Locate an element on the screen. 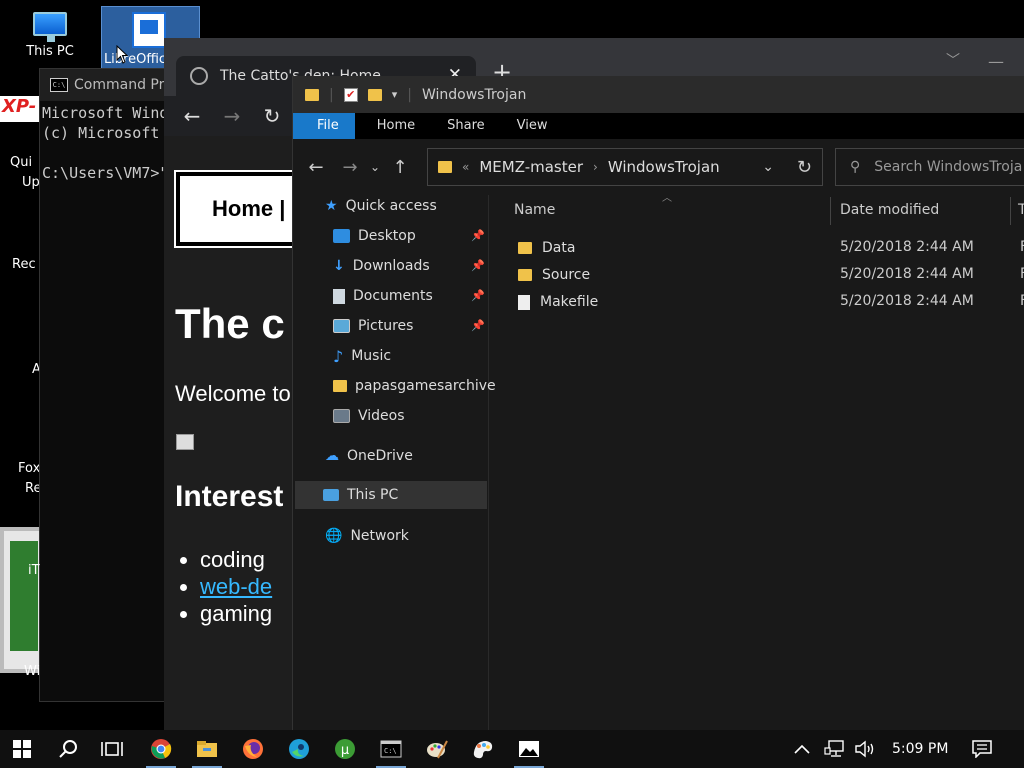  column-header-date: Date modified is located at coordinates (889, 210).